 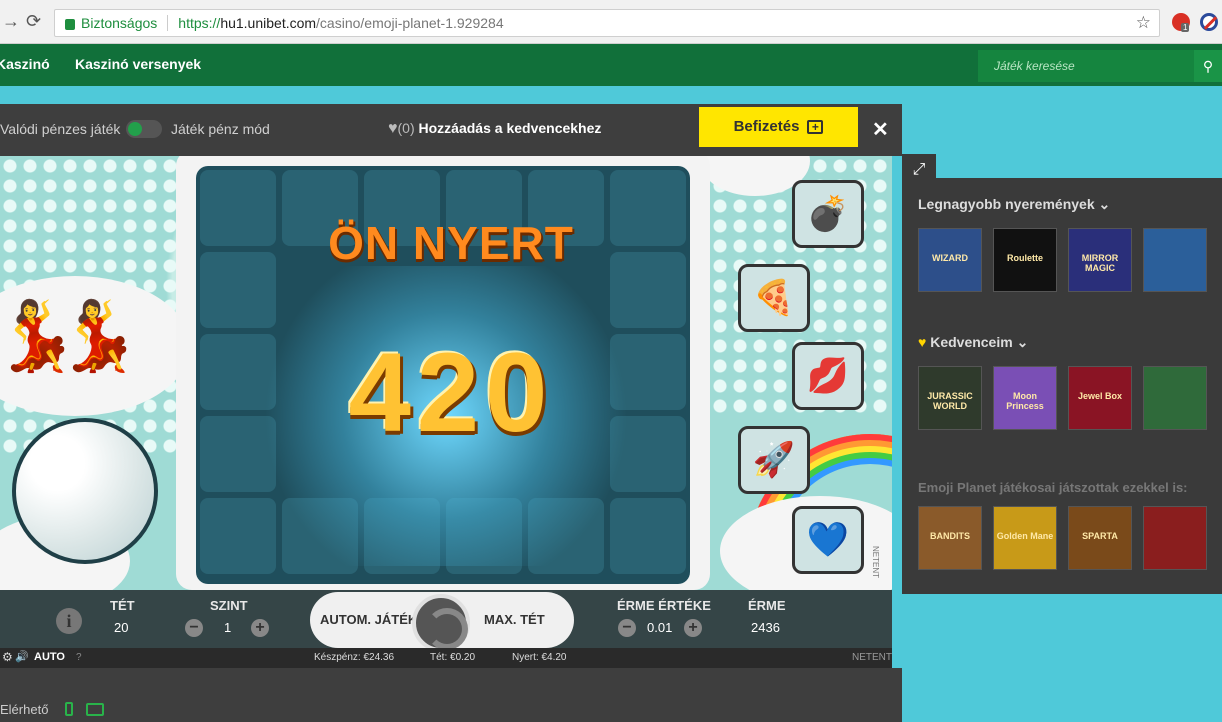 I want to click on win-amount: 420, so click(x=451, y=392).